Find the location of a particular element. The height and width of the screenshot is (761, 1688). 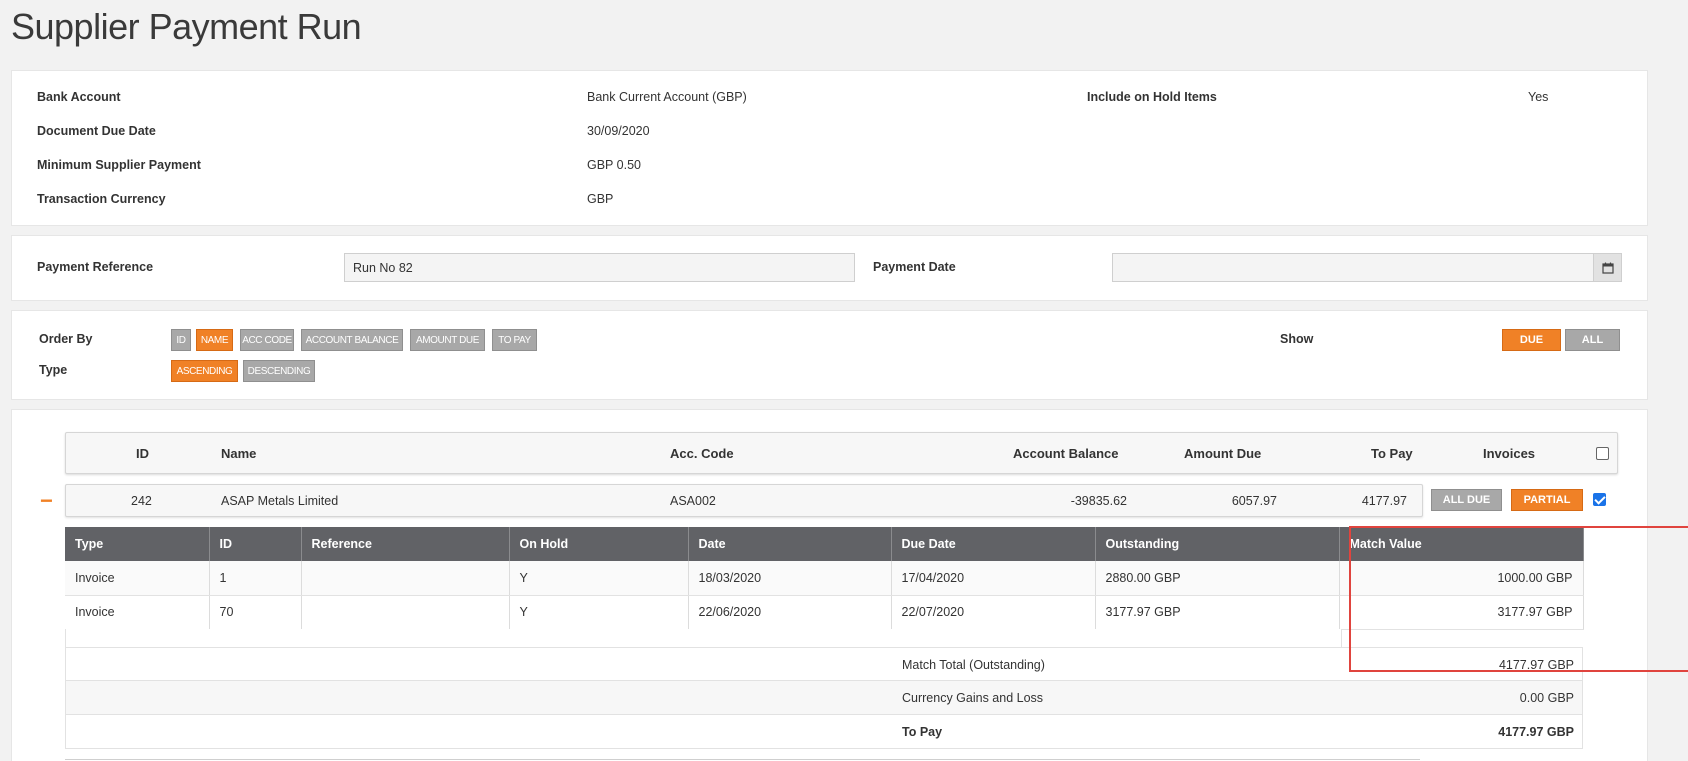

payment-date-input is located at coordinates (1367, 267).